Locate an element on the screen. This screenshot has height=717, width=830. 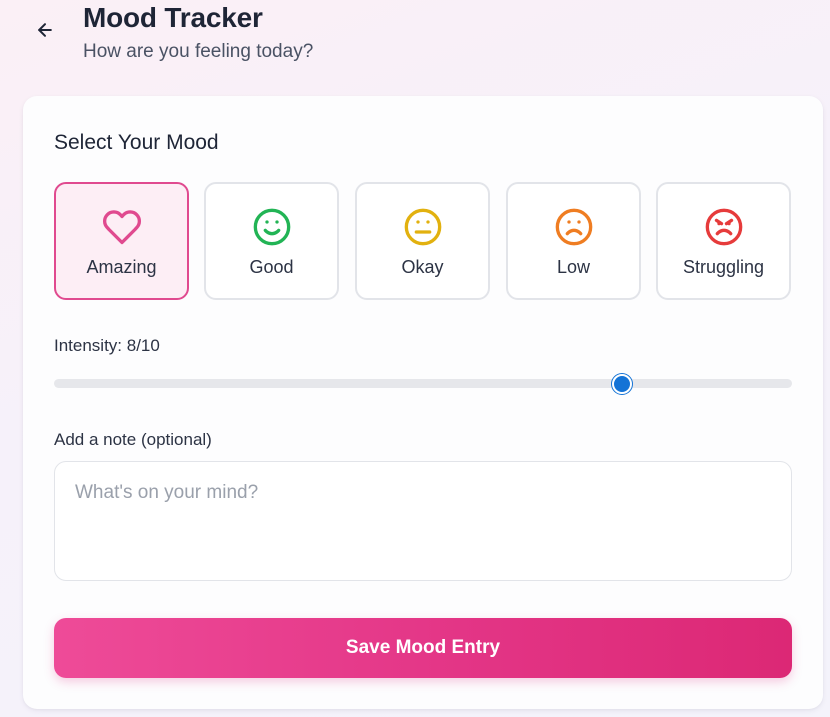
save-mood-entry-button: Save Mood Entry is located at coordinates (423, 648).